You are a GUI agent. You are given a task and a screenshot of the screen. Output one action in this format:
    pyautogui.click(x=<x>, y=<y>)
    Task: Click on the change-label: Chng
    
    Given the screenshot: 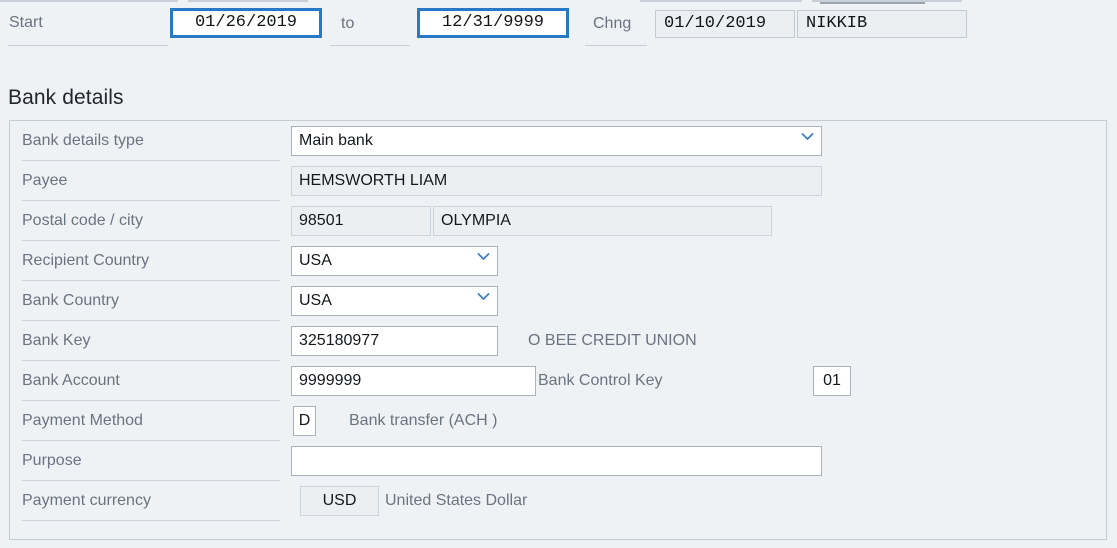 What is the action you would take?
    pyautogui.click(x=612, y=23)
    